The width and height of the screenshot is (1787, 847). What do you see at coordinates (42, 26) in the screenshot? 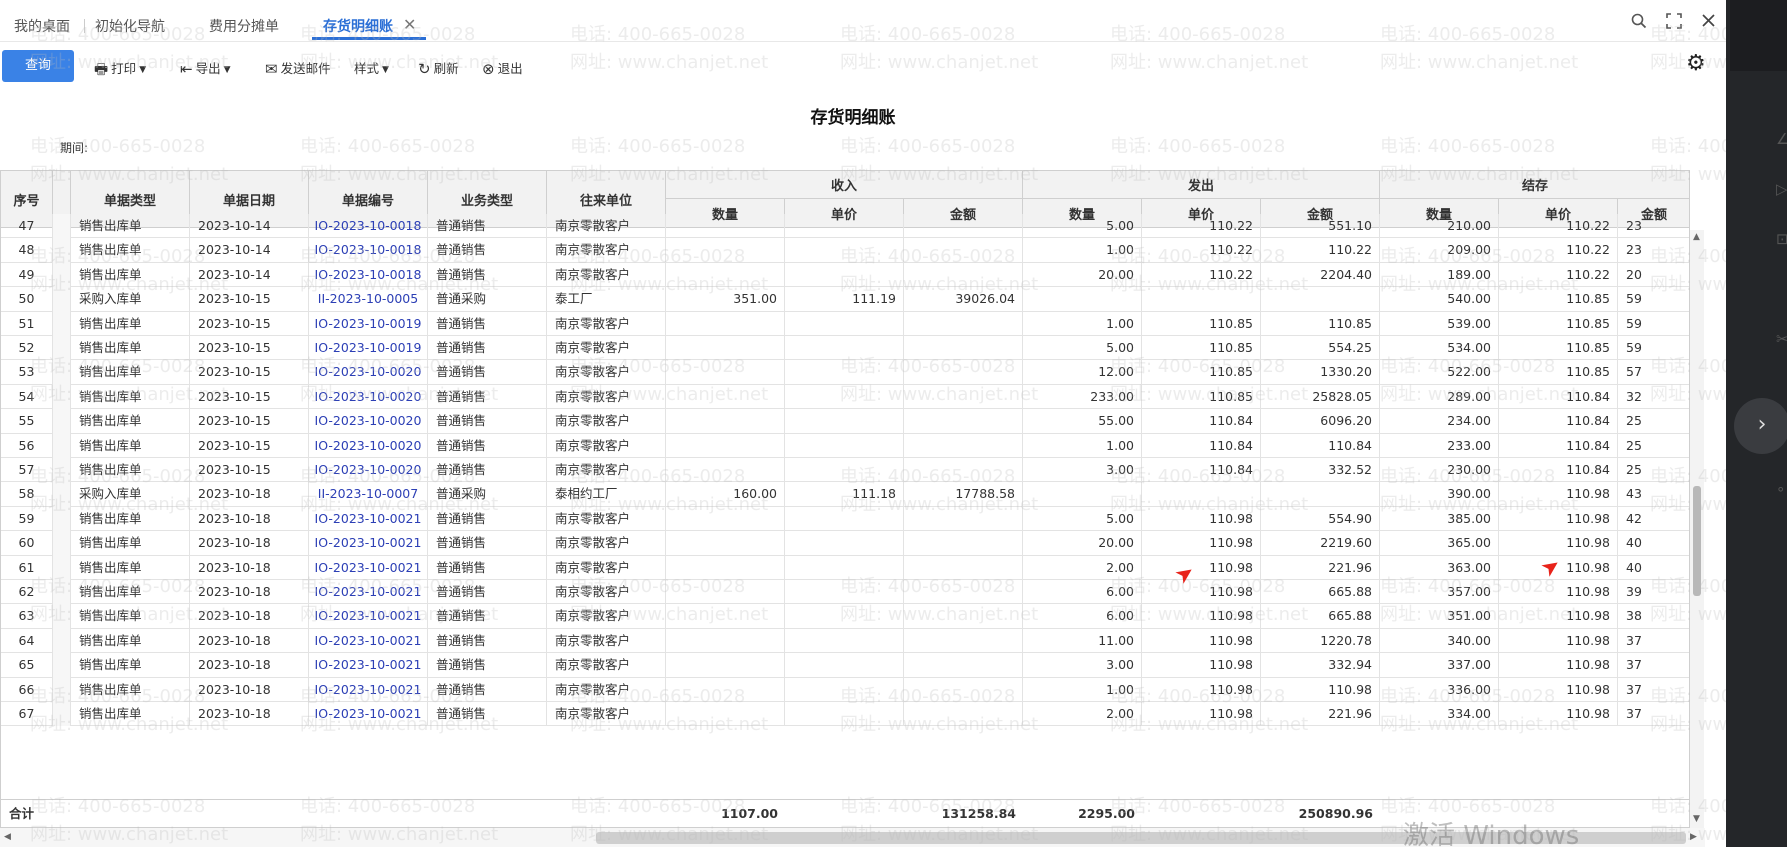
I see `tab-my-desktop: 我的桌面` at bounding box center [42, 26].